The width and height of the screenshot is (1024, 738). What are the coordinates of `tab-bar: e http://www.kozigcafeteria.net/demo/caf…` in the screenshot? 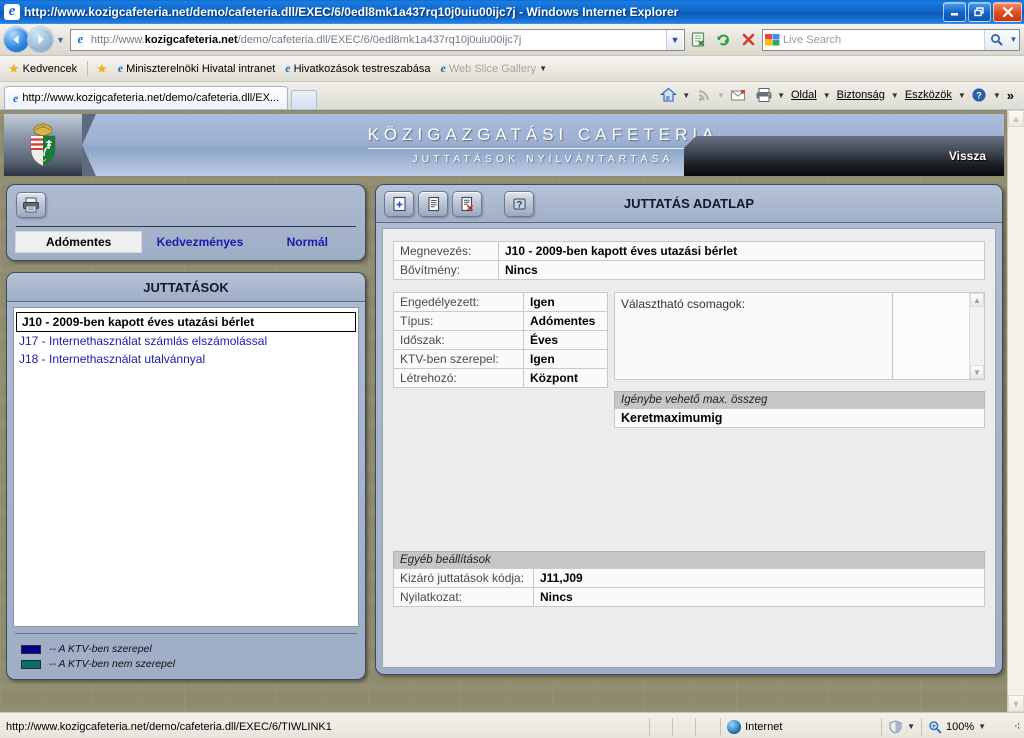 It's located at (512, 96).